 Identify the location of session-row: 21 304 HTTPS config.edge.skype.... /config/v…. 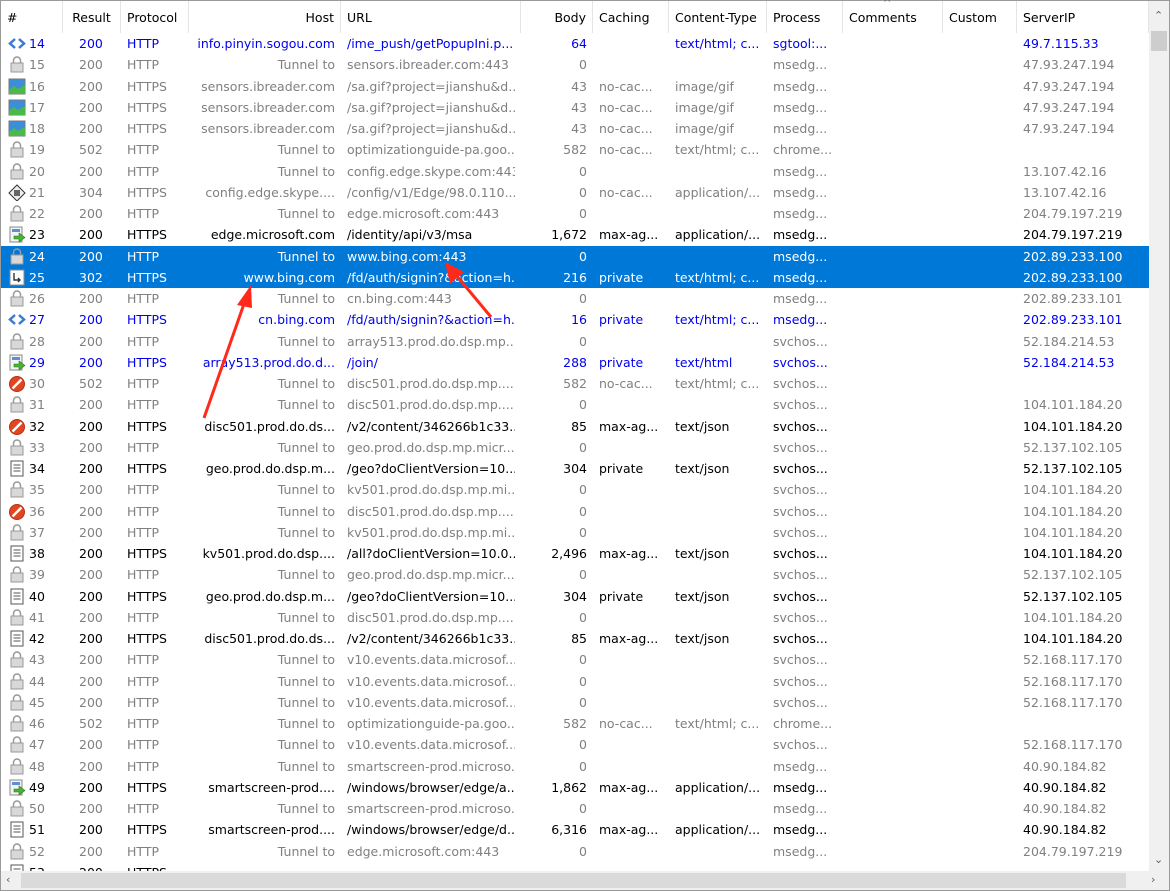
(575, 192).